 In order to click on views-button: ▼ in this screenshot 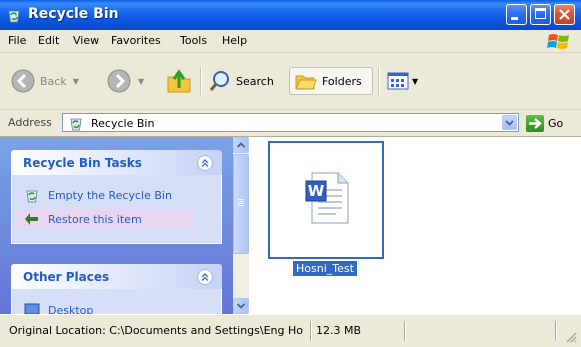, I will do `click(402, 81)`.